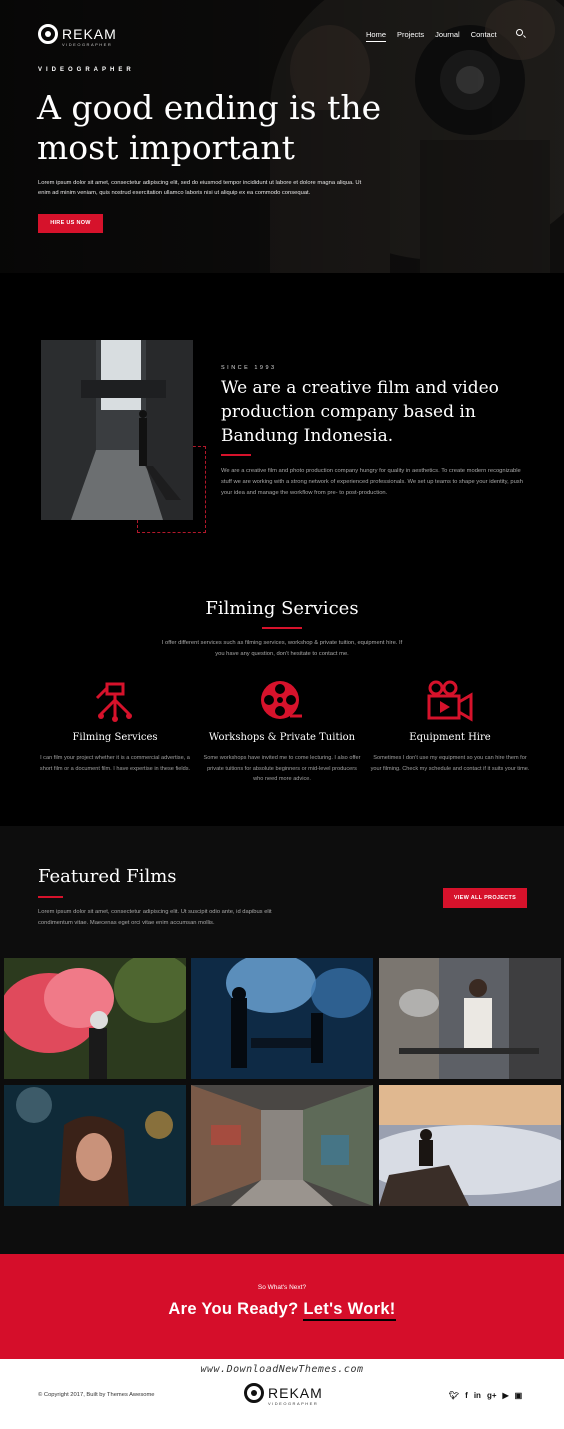 The width and height of the screenshot is (564, 1429). I want to click on about-image, so click(117, 430).